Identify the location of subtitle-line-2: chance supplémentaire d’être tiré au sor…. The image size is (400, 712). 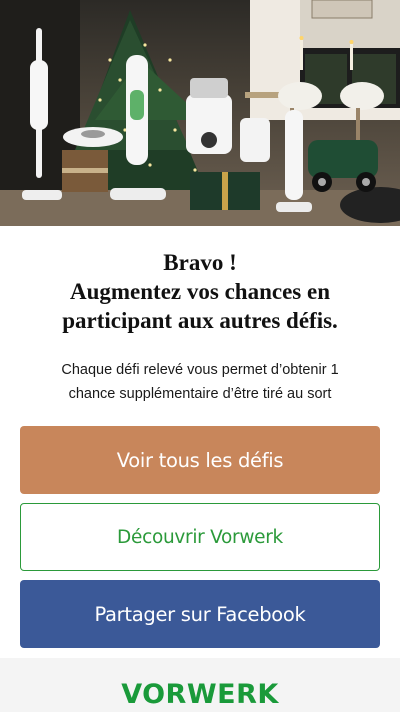
(200, 394).